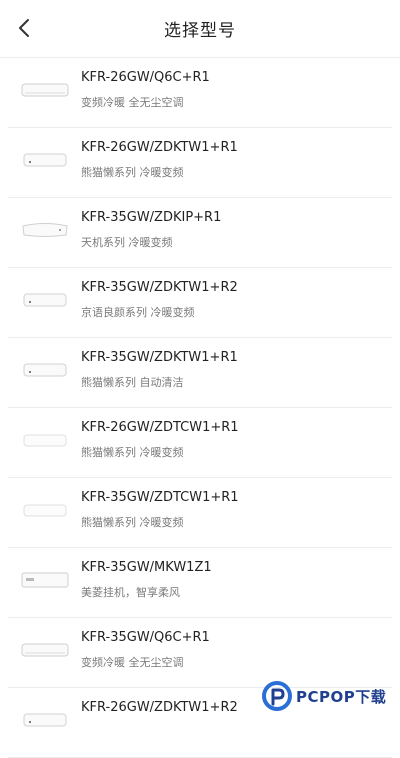  Describe the element at coordinates (159, 287) in the screenshot. I see `model-name: KFR-35GW/ZDKTW1+R2` at that location.